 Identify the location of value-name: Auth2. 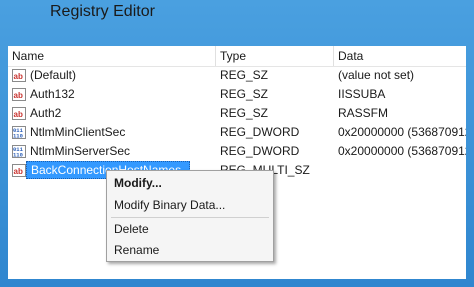
(46, 113).